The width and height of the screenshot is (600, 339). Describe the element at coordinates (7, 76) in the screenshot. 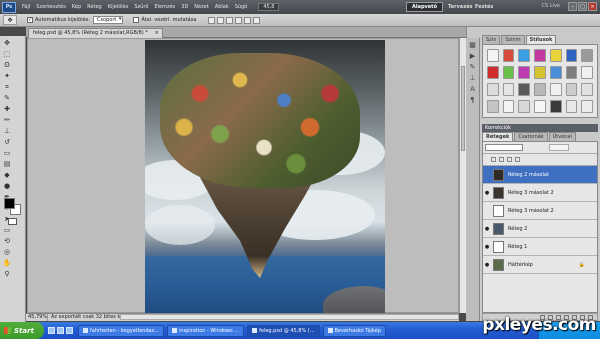

I see `magic-wand-icon: ✦` at that location.